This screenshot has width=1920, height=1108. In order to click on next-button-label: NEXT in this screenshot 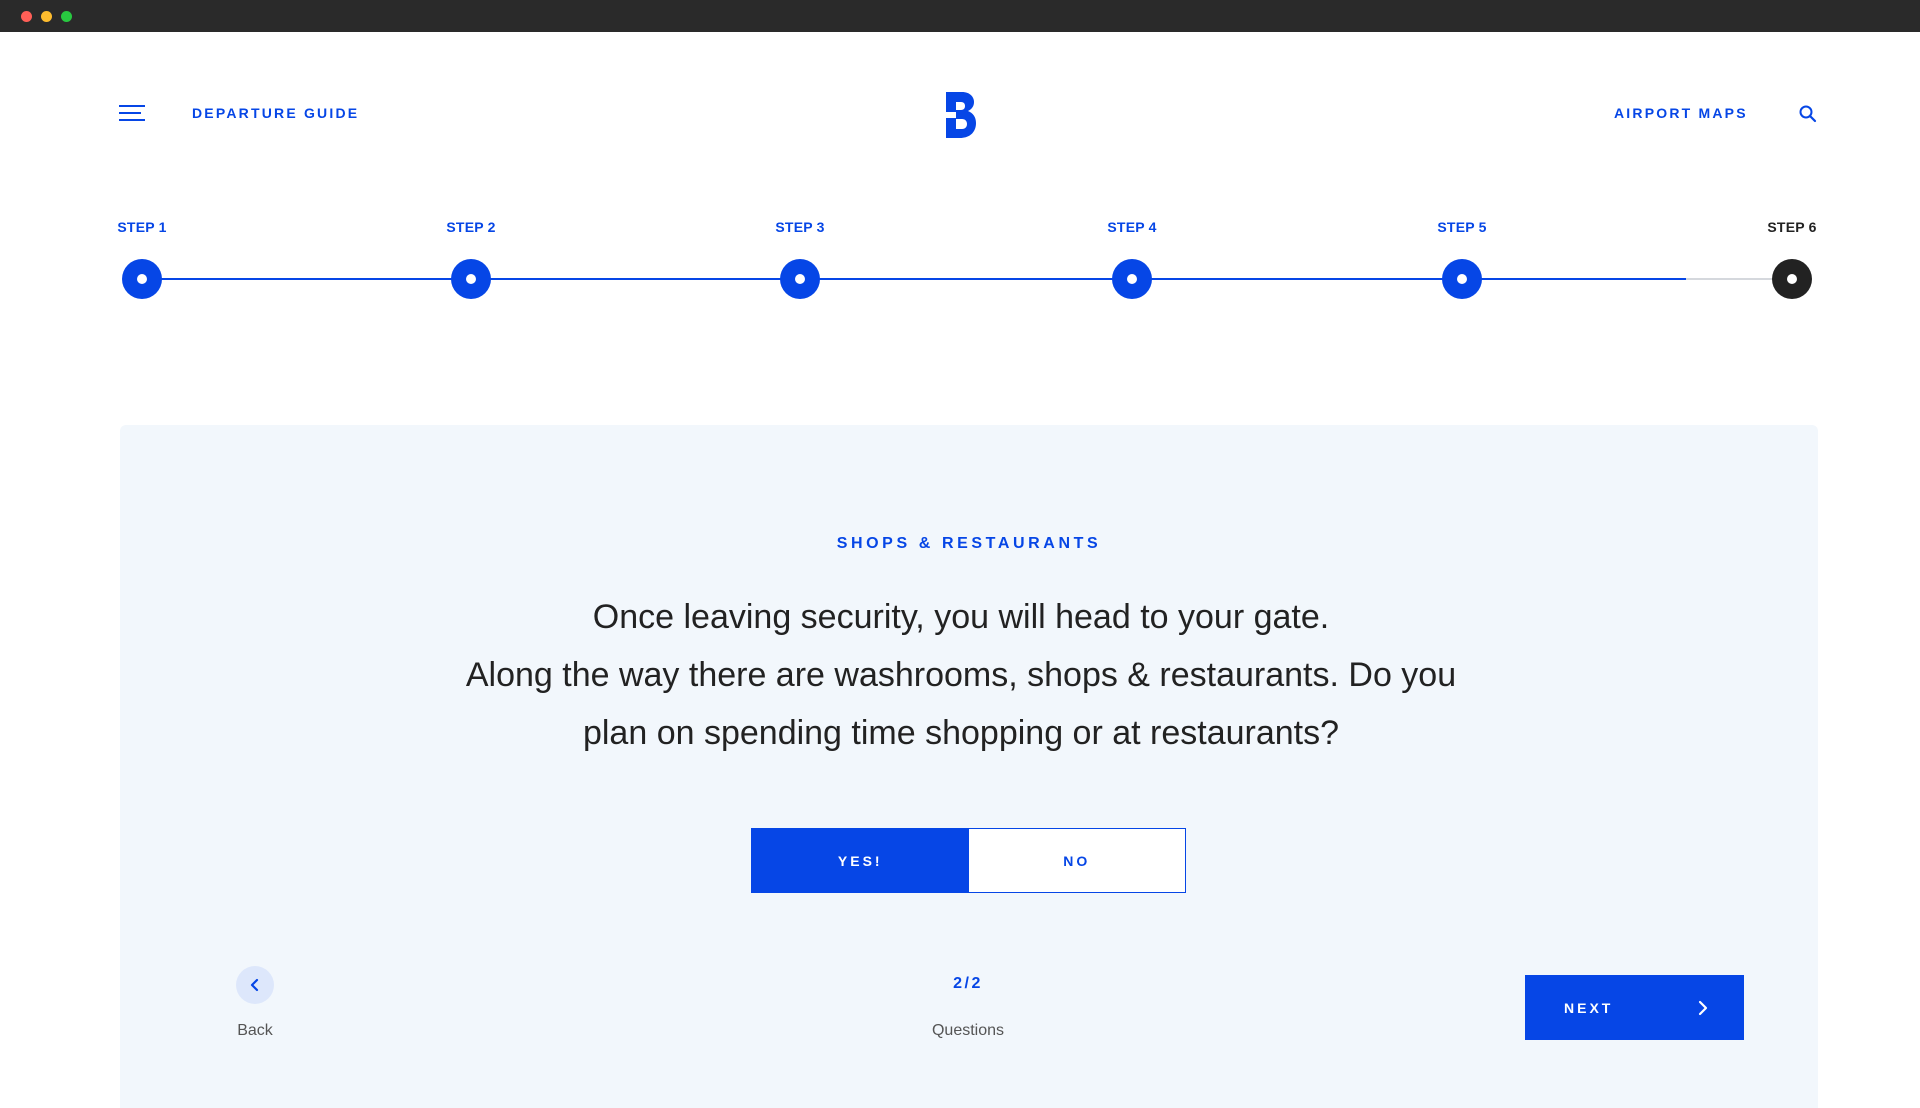, I will do `click(1589, 1007)`.